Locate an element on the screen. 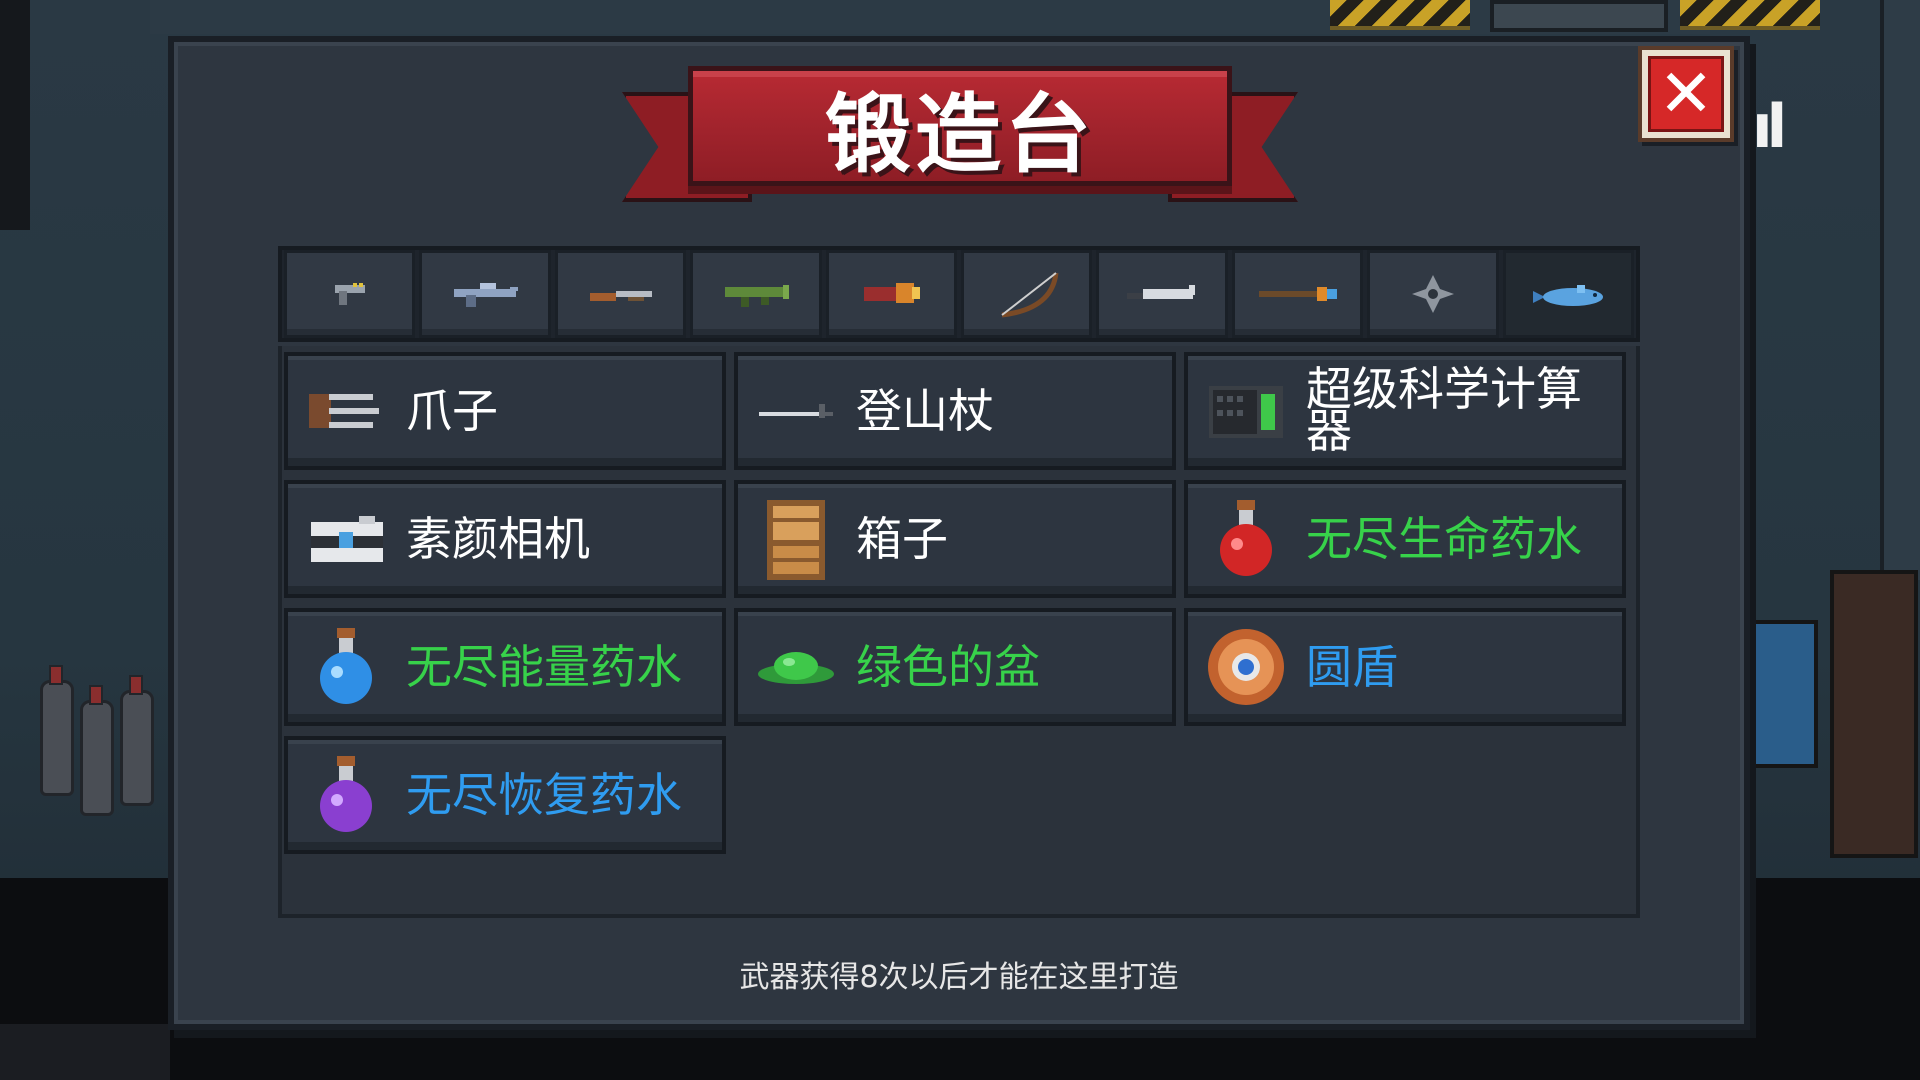 Image resolution: width=1920 pixels, height=1080 pixels. recipe-item-camera: 素颜相机 is located at coordinates (505, 539).